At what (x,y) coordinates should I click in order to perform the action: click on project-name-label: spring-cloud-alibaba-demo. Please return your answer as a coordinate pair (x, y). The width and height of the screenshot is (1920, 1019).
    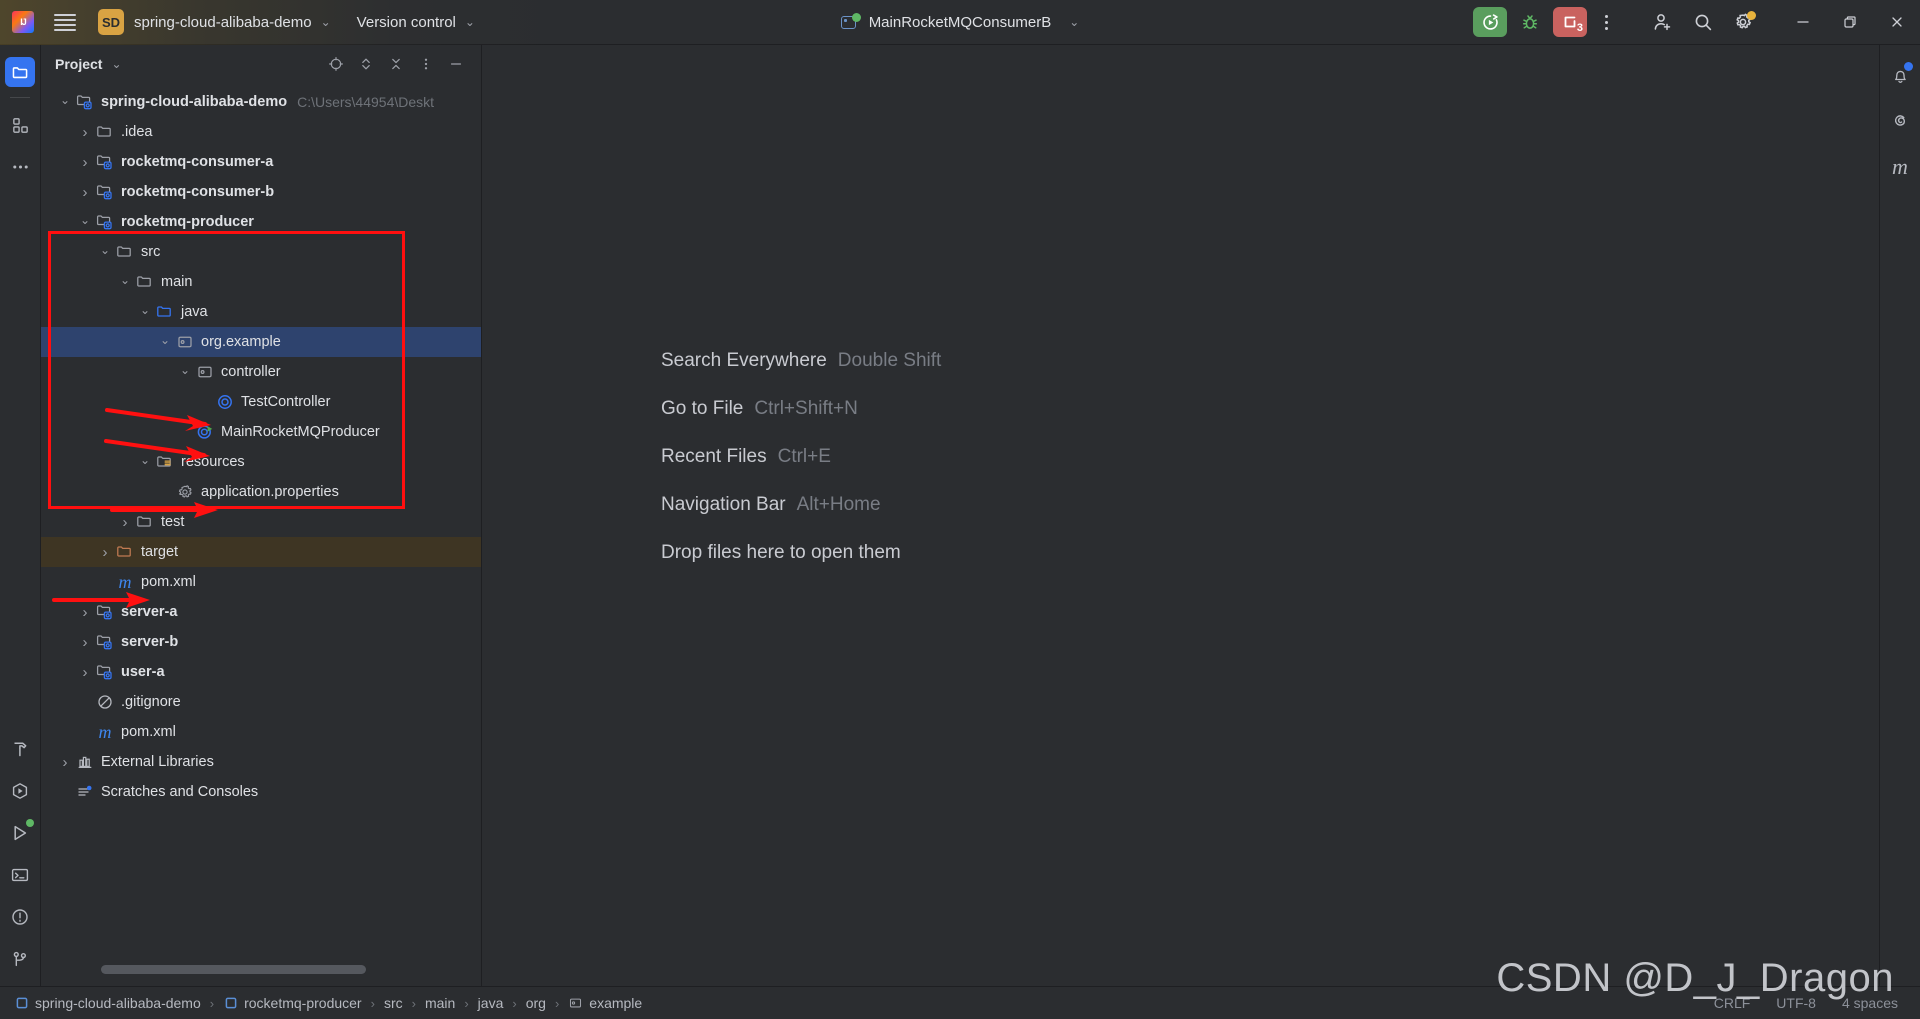
    Looking at the image, I should click on (223, 22).